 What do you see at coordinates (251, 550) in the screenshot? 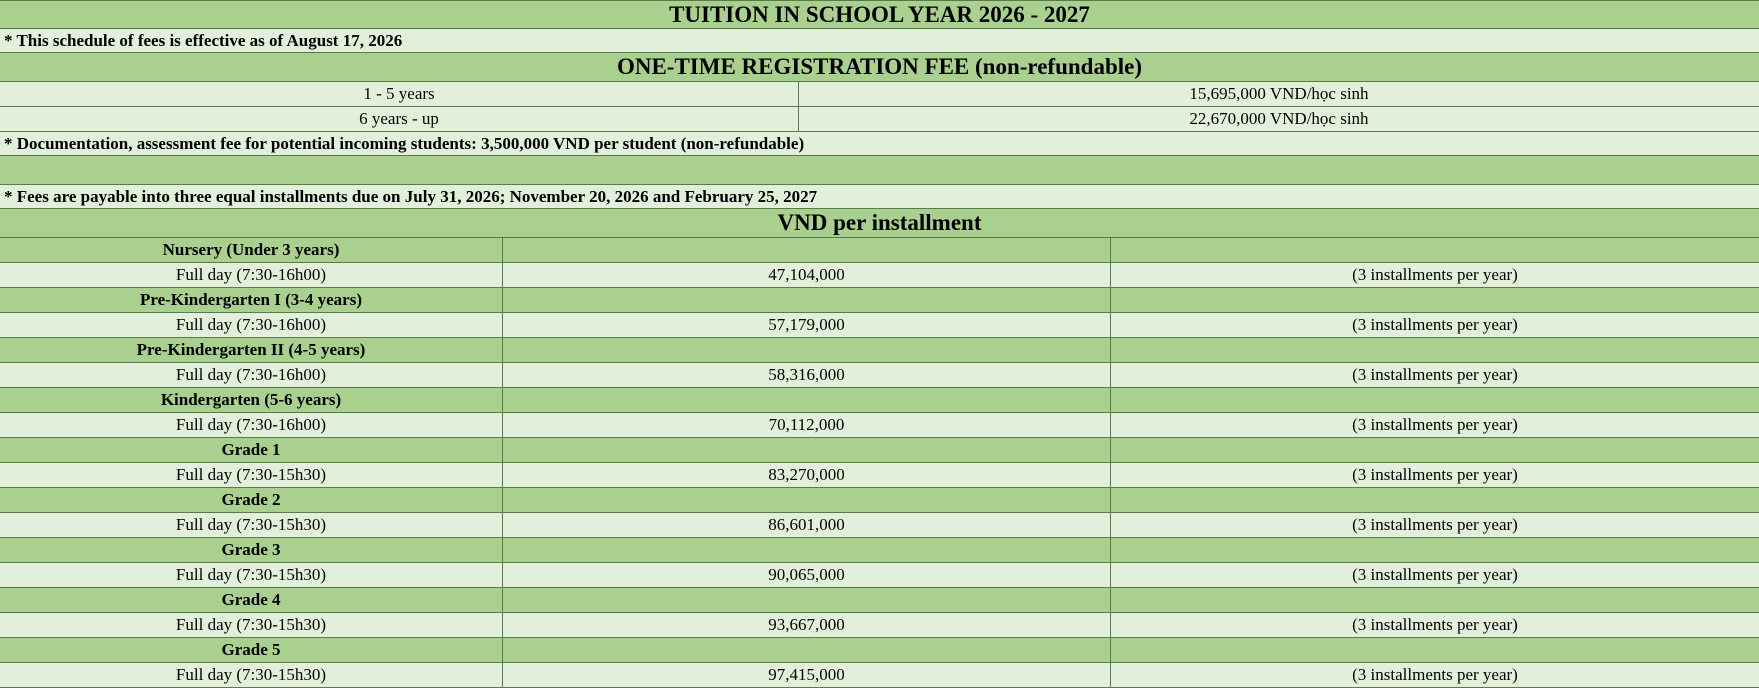
I see `tier-name: Grade 3` at bounding box center [251, 550].